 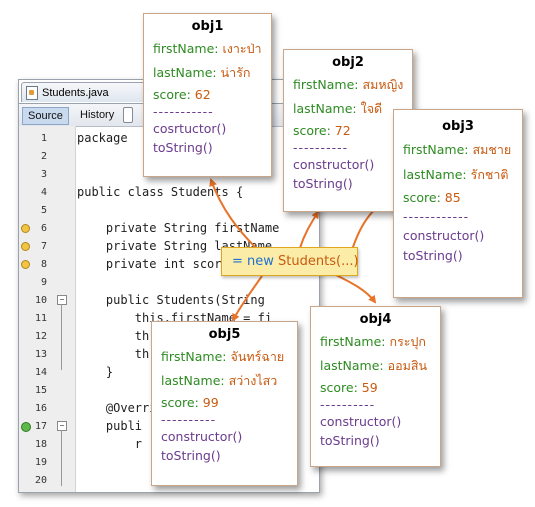 I want to click on field-value: น่ารัก, so click(x=235, y=72).